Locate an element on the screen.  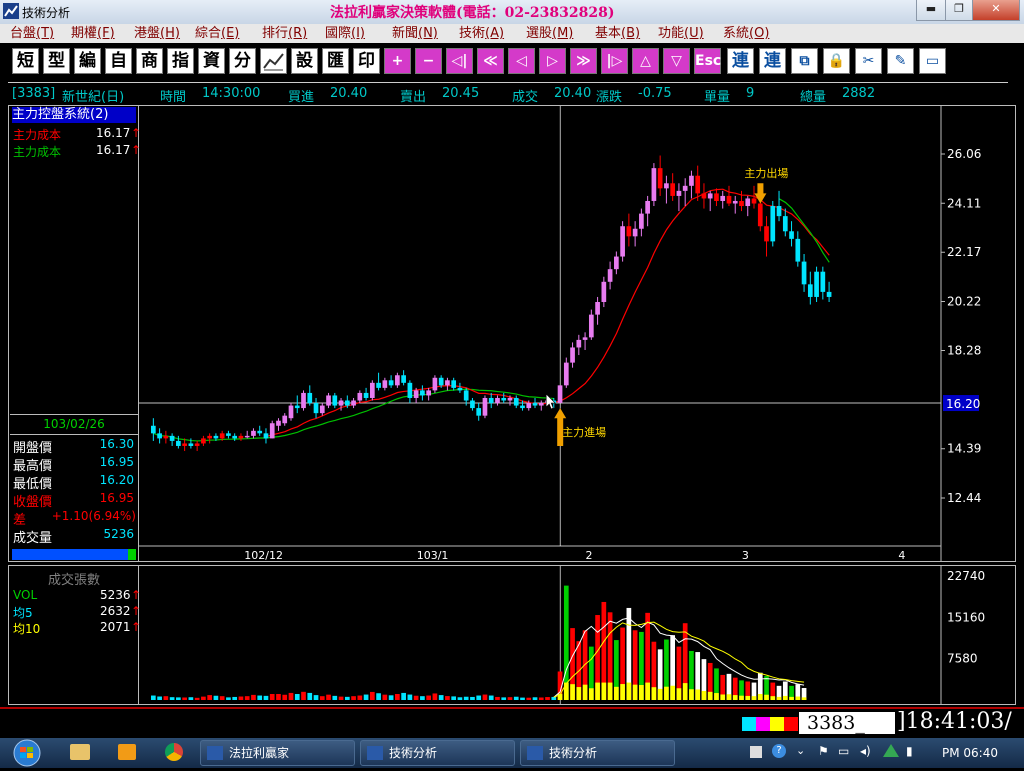
toolbar-tool-button-4: ✂ is located at coordinates (868, 61).